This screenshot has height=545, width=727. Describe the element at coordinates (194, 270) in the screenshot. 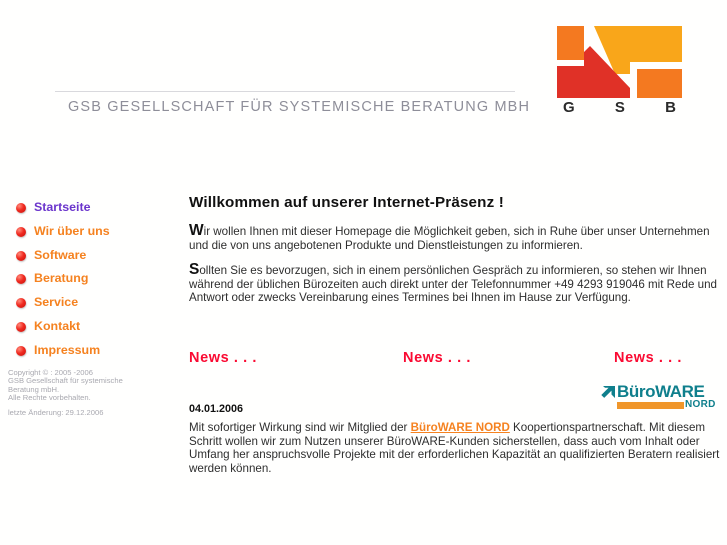

I see `drop-cap: S` at that location.